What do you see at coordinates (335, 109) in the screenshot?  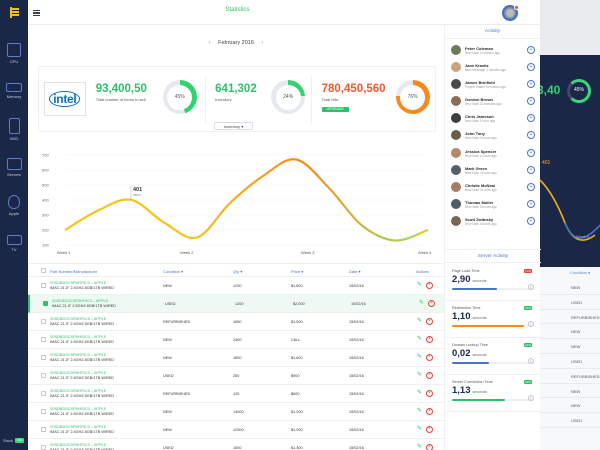 I see `upgrade-button: UPGRADE` at bounding box center [335, 109].